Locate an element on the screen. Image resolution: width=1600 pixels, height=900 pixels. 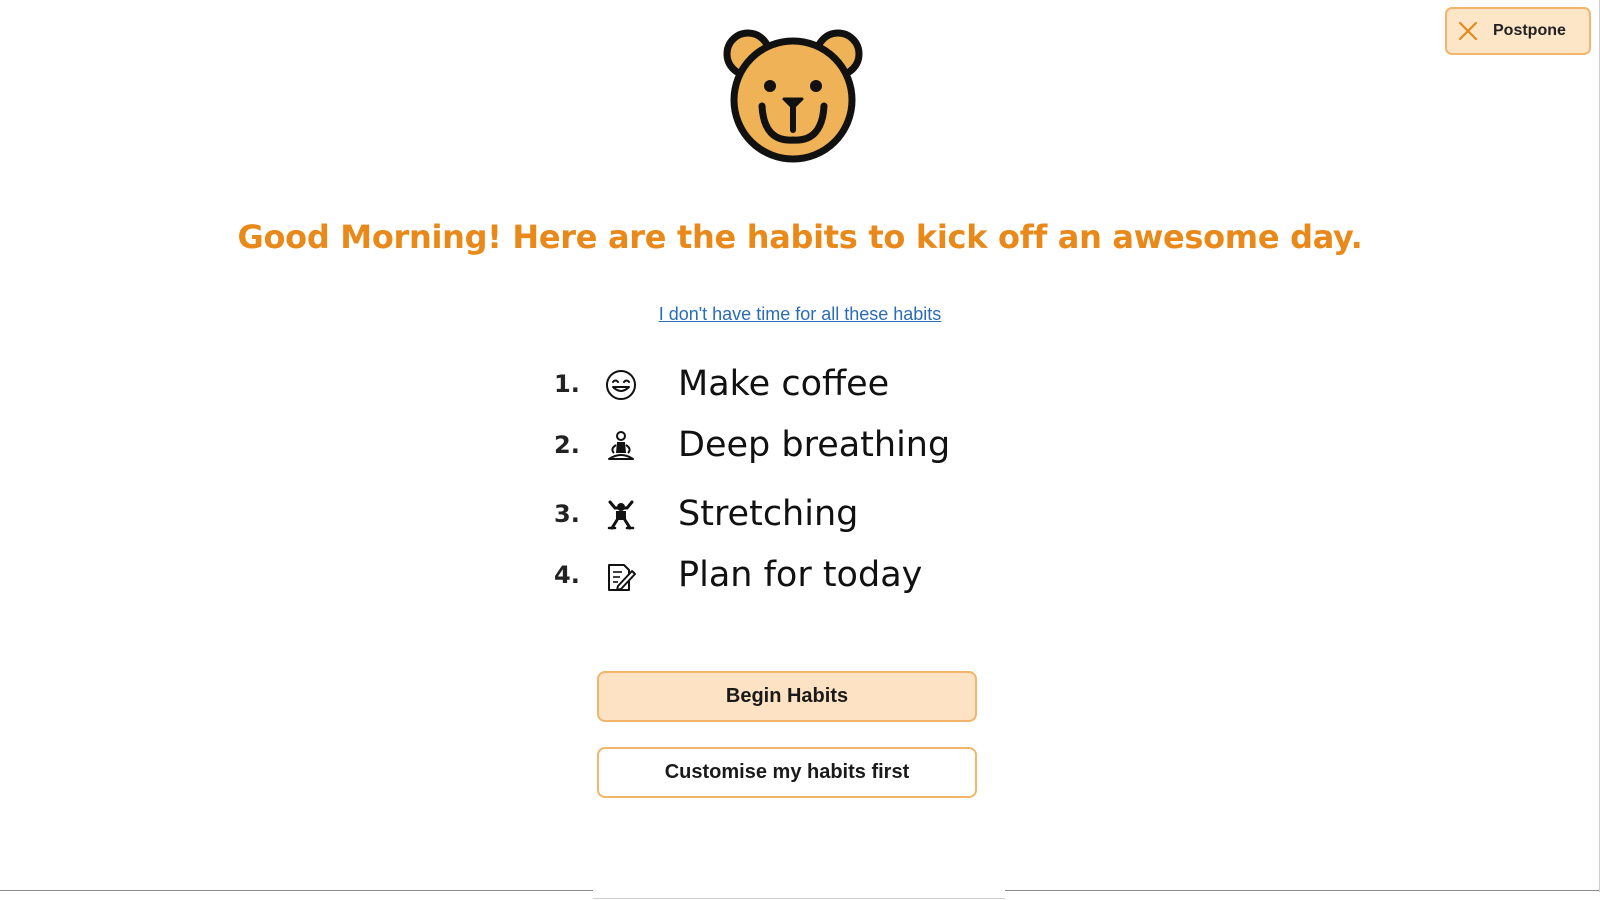
habit-label: Deep breathing is located at coordinates (814, 445).